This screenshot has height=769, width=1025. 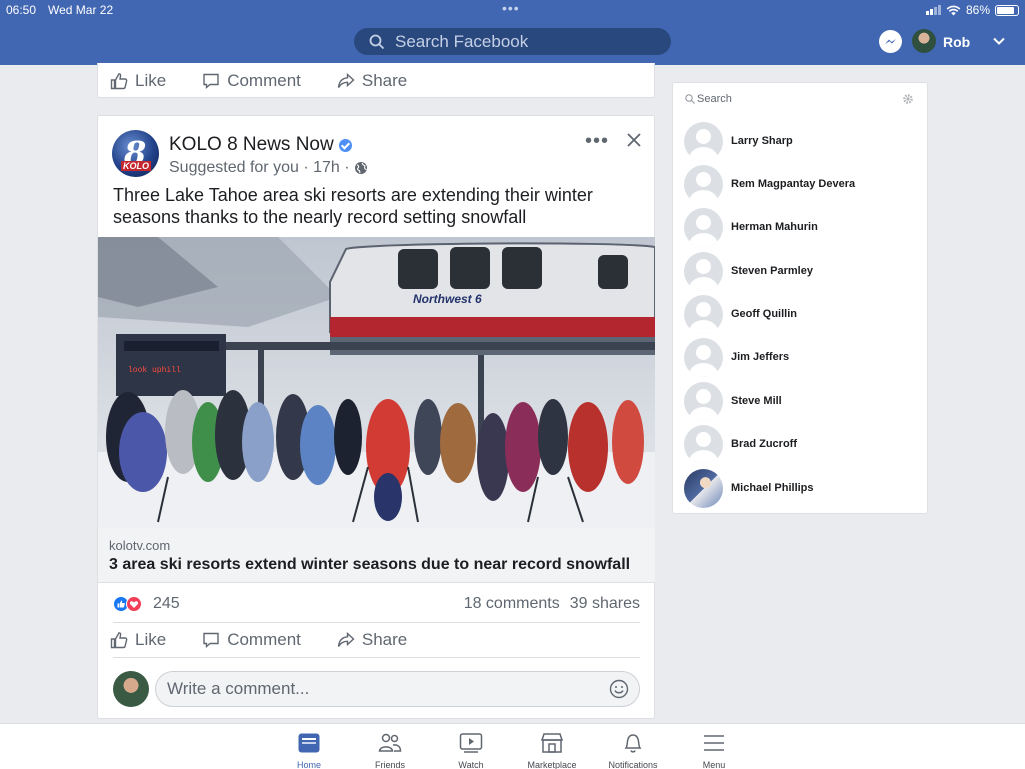 I want to click on contact-name: Rem Magpantay Devera, so click(x=793, y=184).